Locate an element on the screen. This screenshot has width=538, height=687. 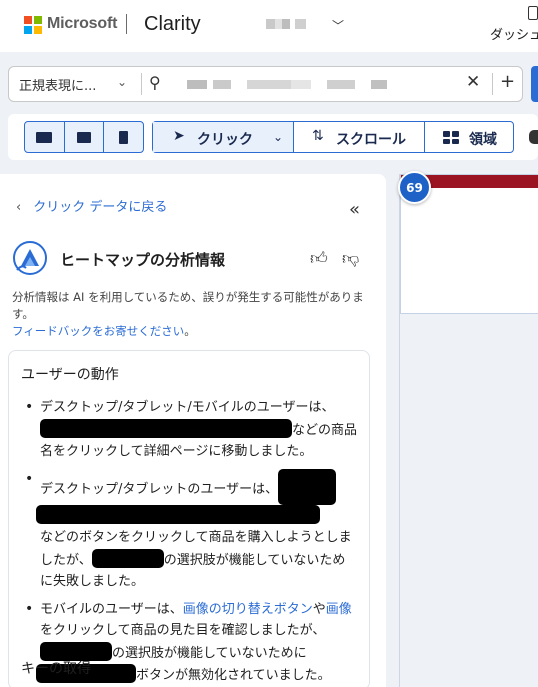
mobile-icon is located at coordinates (124, 137).